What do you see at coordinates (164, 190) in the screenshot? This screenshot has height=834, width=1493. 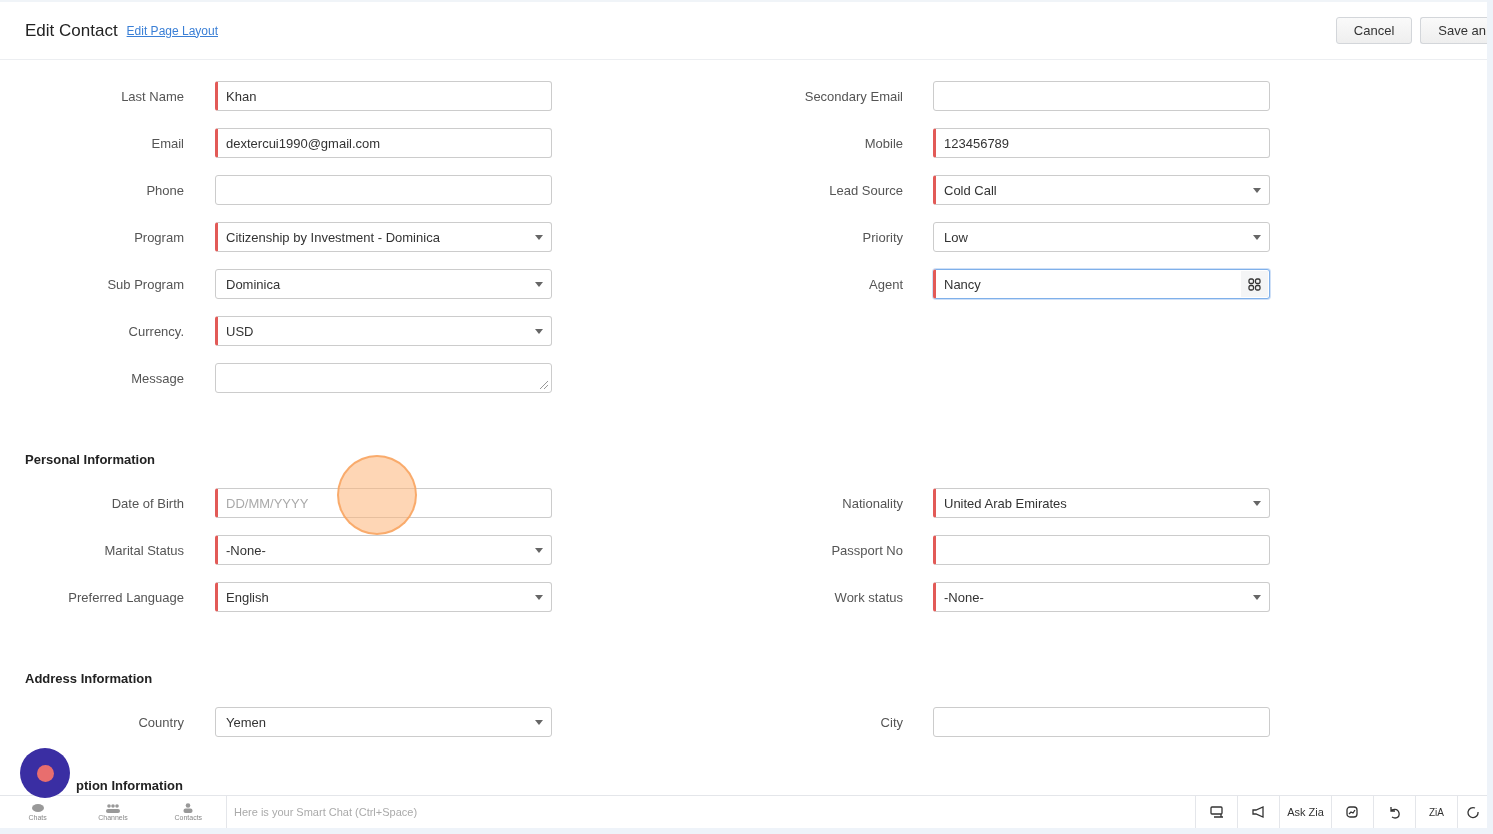 I see `field-label: Phone` at bounding box center [164, 190].